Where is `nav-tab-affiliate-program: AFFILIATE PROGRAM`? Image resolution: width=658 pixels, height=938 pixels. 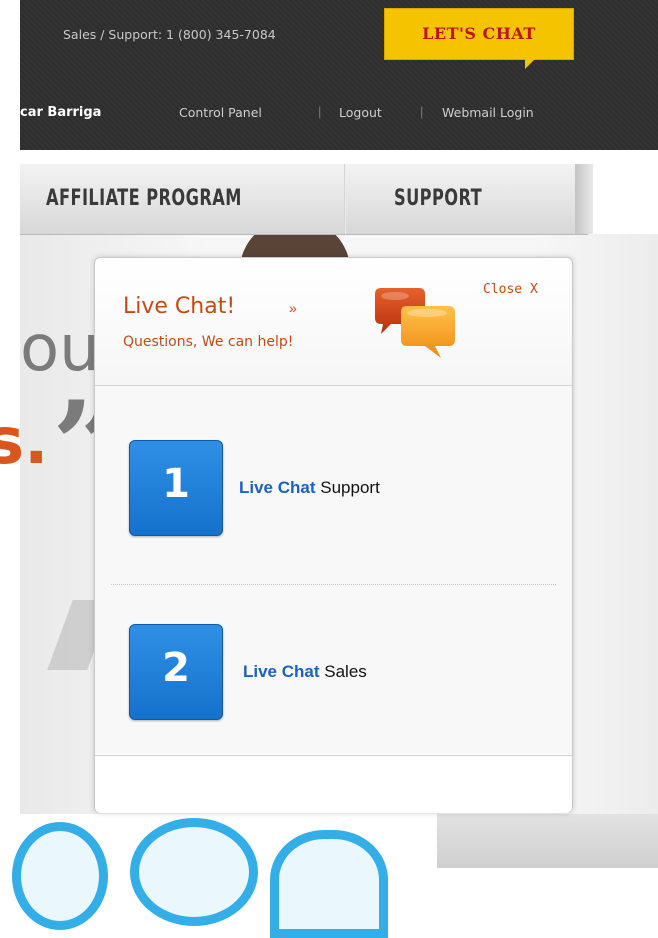 nav-tab-affiliate-program: AFFILIATE PROGRAM is located at coordinates (144, 198).